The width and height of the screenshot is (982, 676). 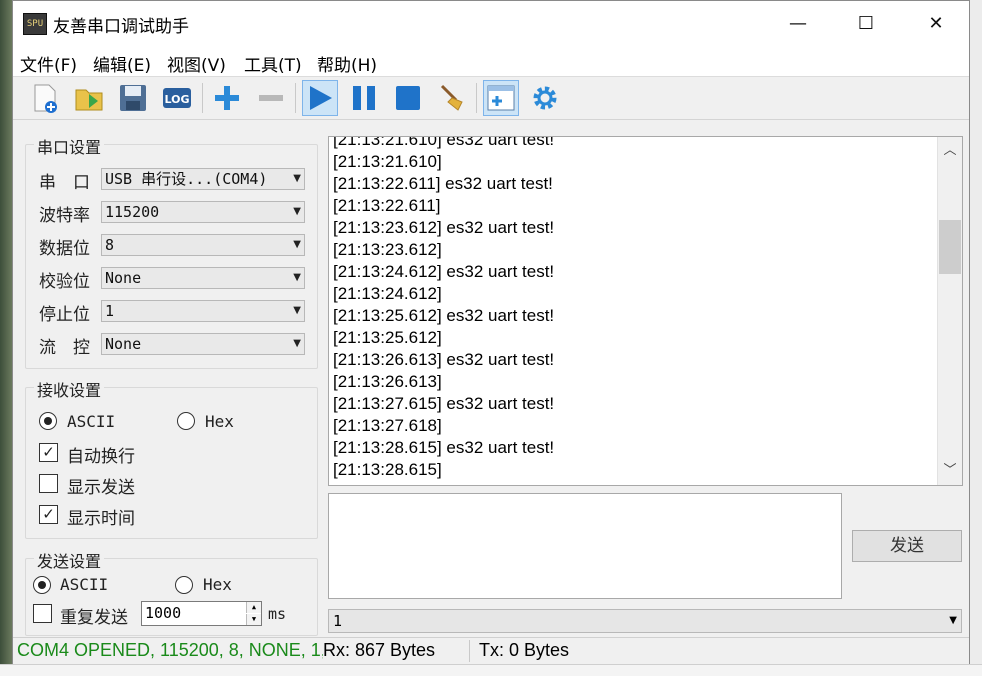 I want to click on log-line: [21:13:26.613] es32 uart test!, so click(x=444, y=359).